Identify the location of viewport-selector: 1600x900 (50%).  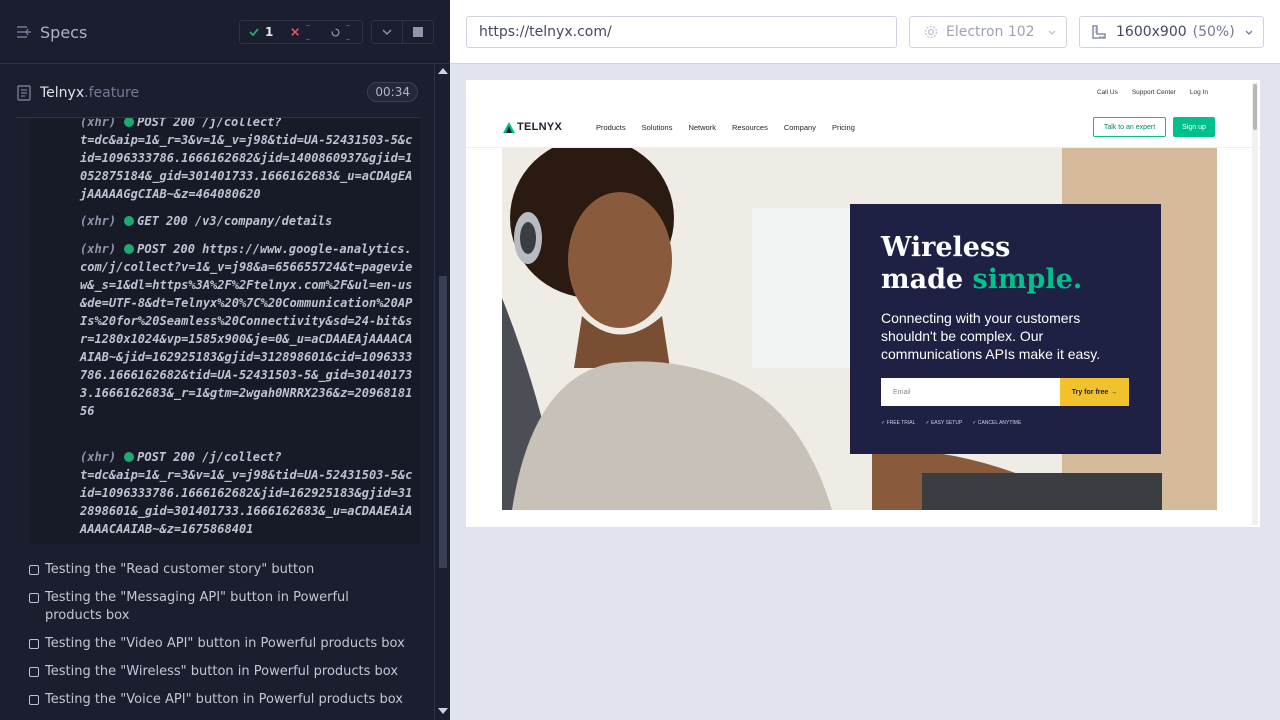
(1171, 32).